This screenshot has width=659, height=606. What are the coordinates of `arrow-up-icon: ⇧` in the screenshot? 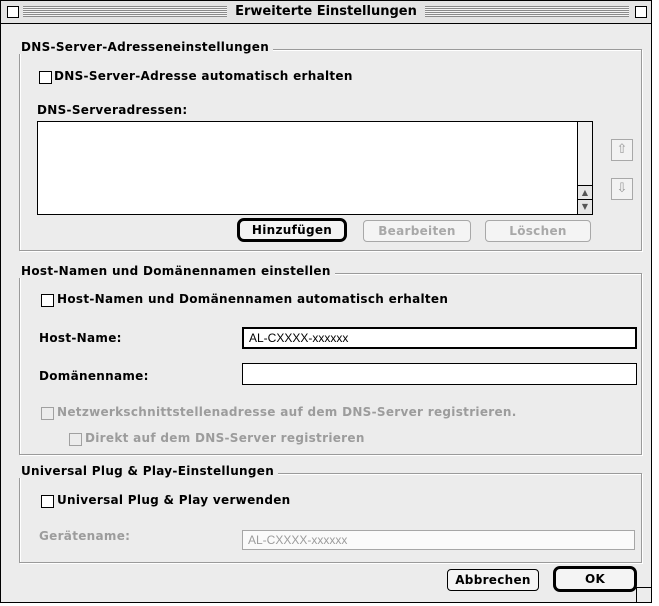 It's located at (622, 149).